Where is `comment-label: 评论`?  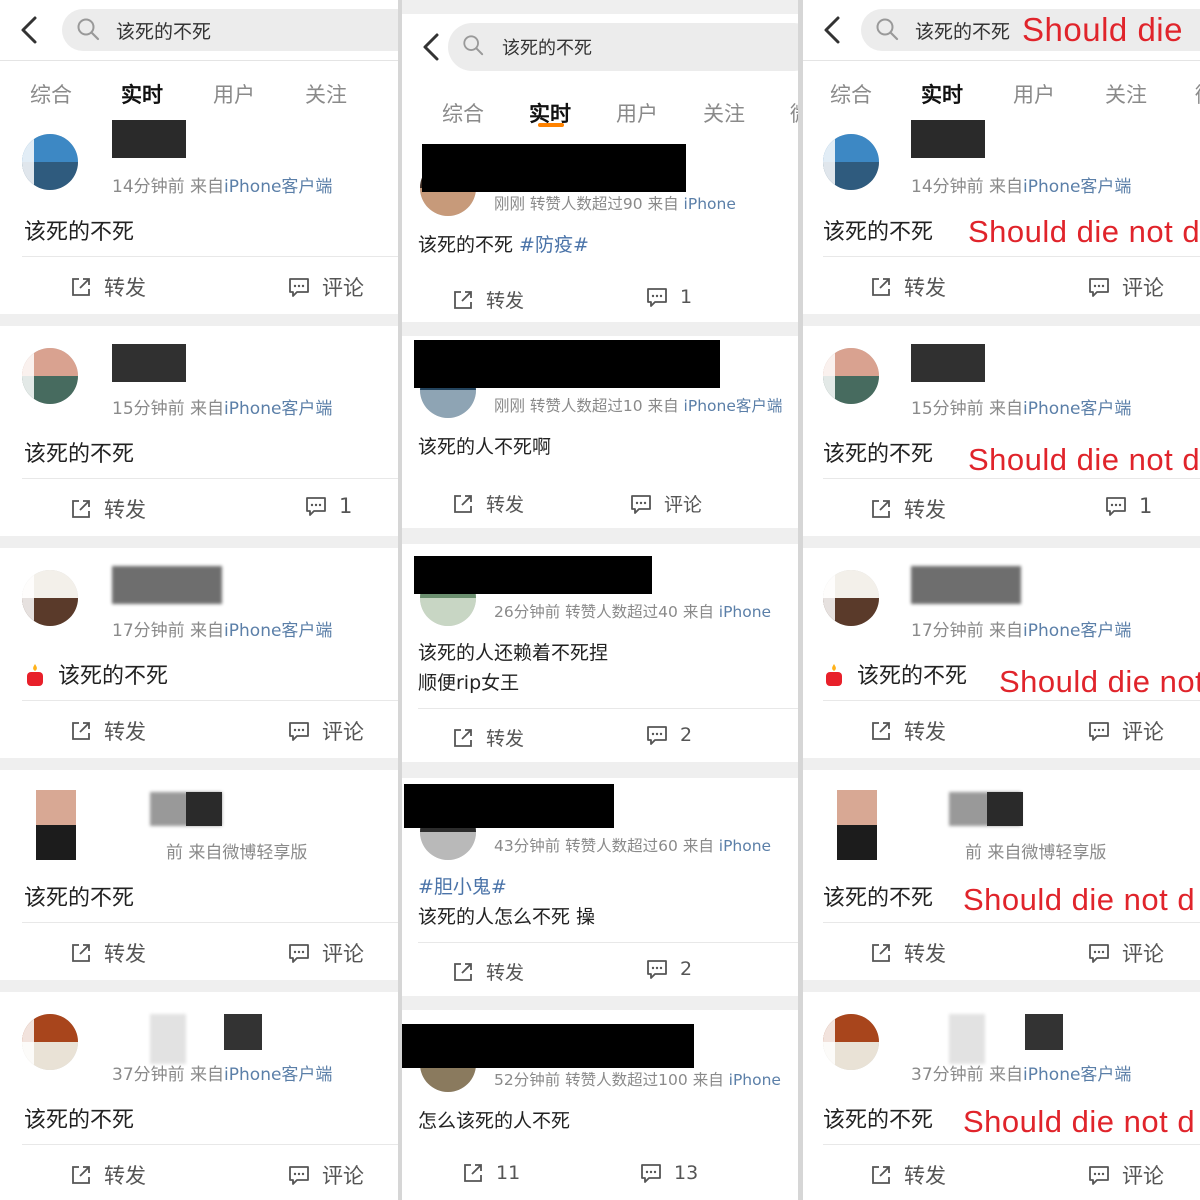 comment-label: 评论 is located at coordinates (1143, 732).